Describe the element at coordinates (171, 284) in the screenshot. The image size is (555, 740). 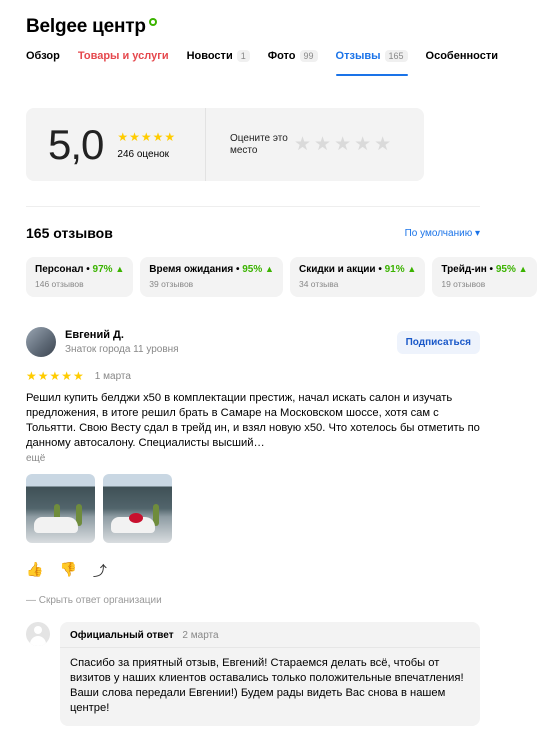
I see `aspect-reviews: 39 отзывов` at that location.